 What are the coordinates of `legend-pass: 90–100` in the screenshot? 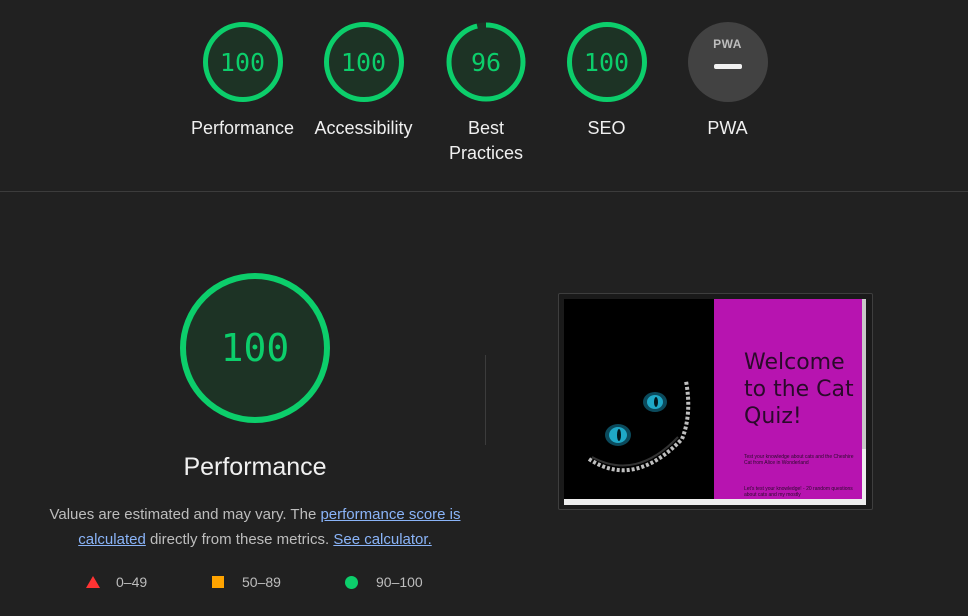 It's located at (384, 582).